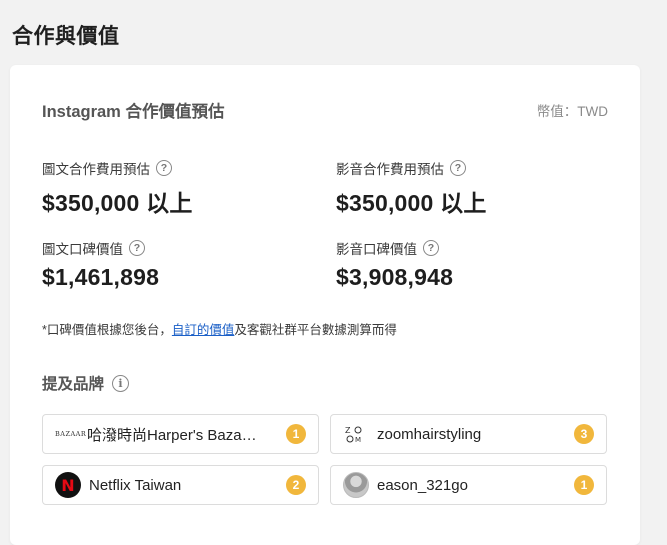 The height and width of the screenshot is (545, 667). What do you see at coordinates (411, 188) in the screenshot?
I see `metric-video-fee: 影音合作費用預估 ? $350,000 以上` at bounding box center [411, 188].